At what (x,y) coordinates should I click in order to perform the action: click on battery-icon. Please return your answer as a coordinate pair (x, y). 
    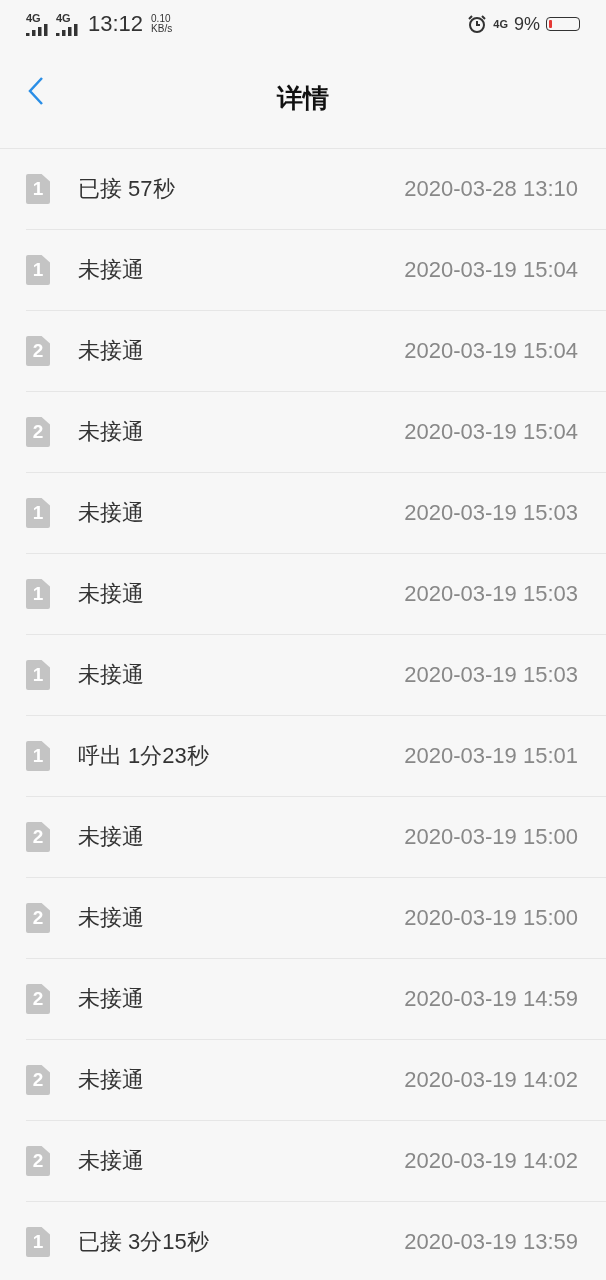
    Looking at the image, I should click on (563, 24).